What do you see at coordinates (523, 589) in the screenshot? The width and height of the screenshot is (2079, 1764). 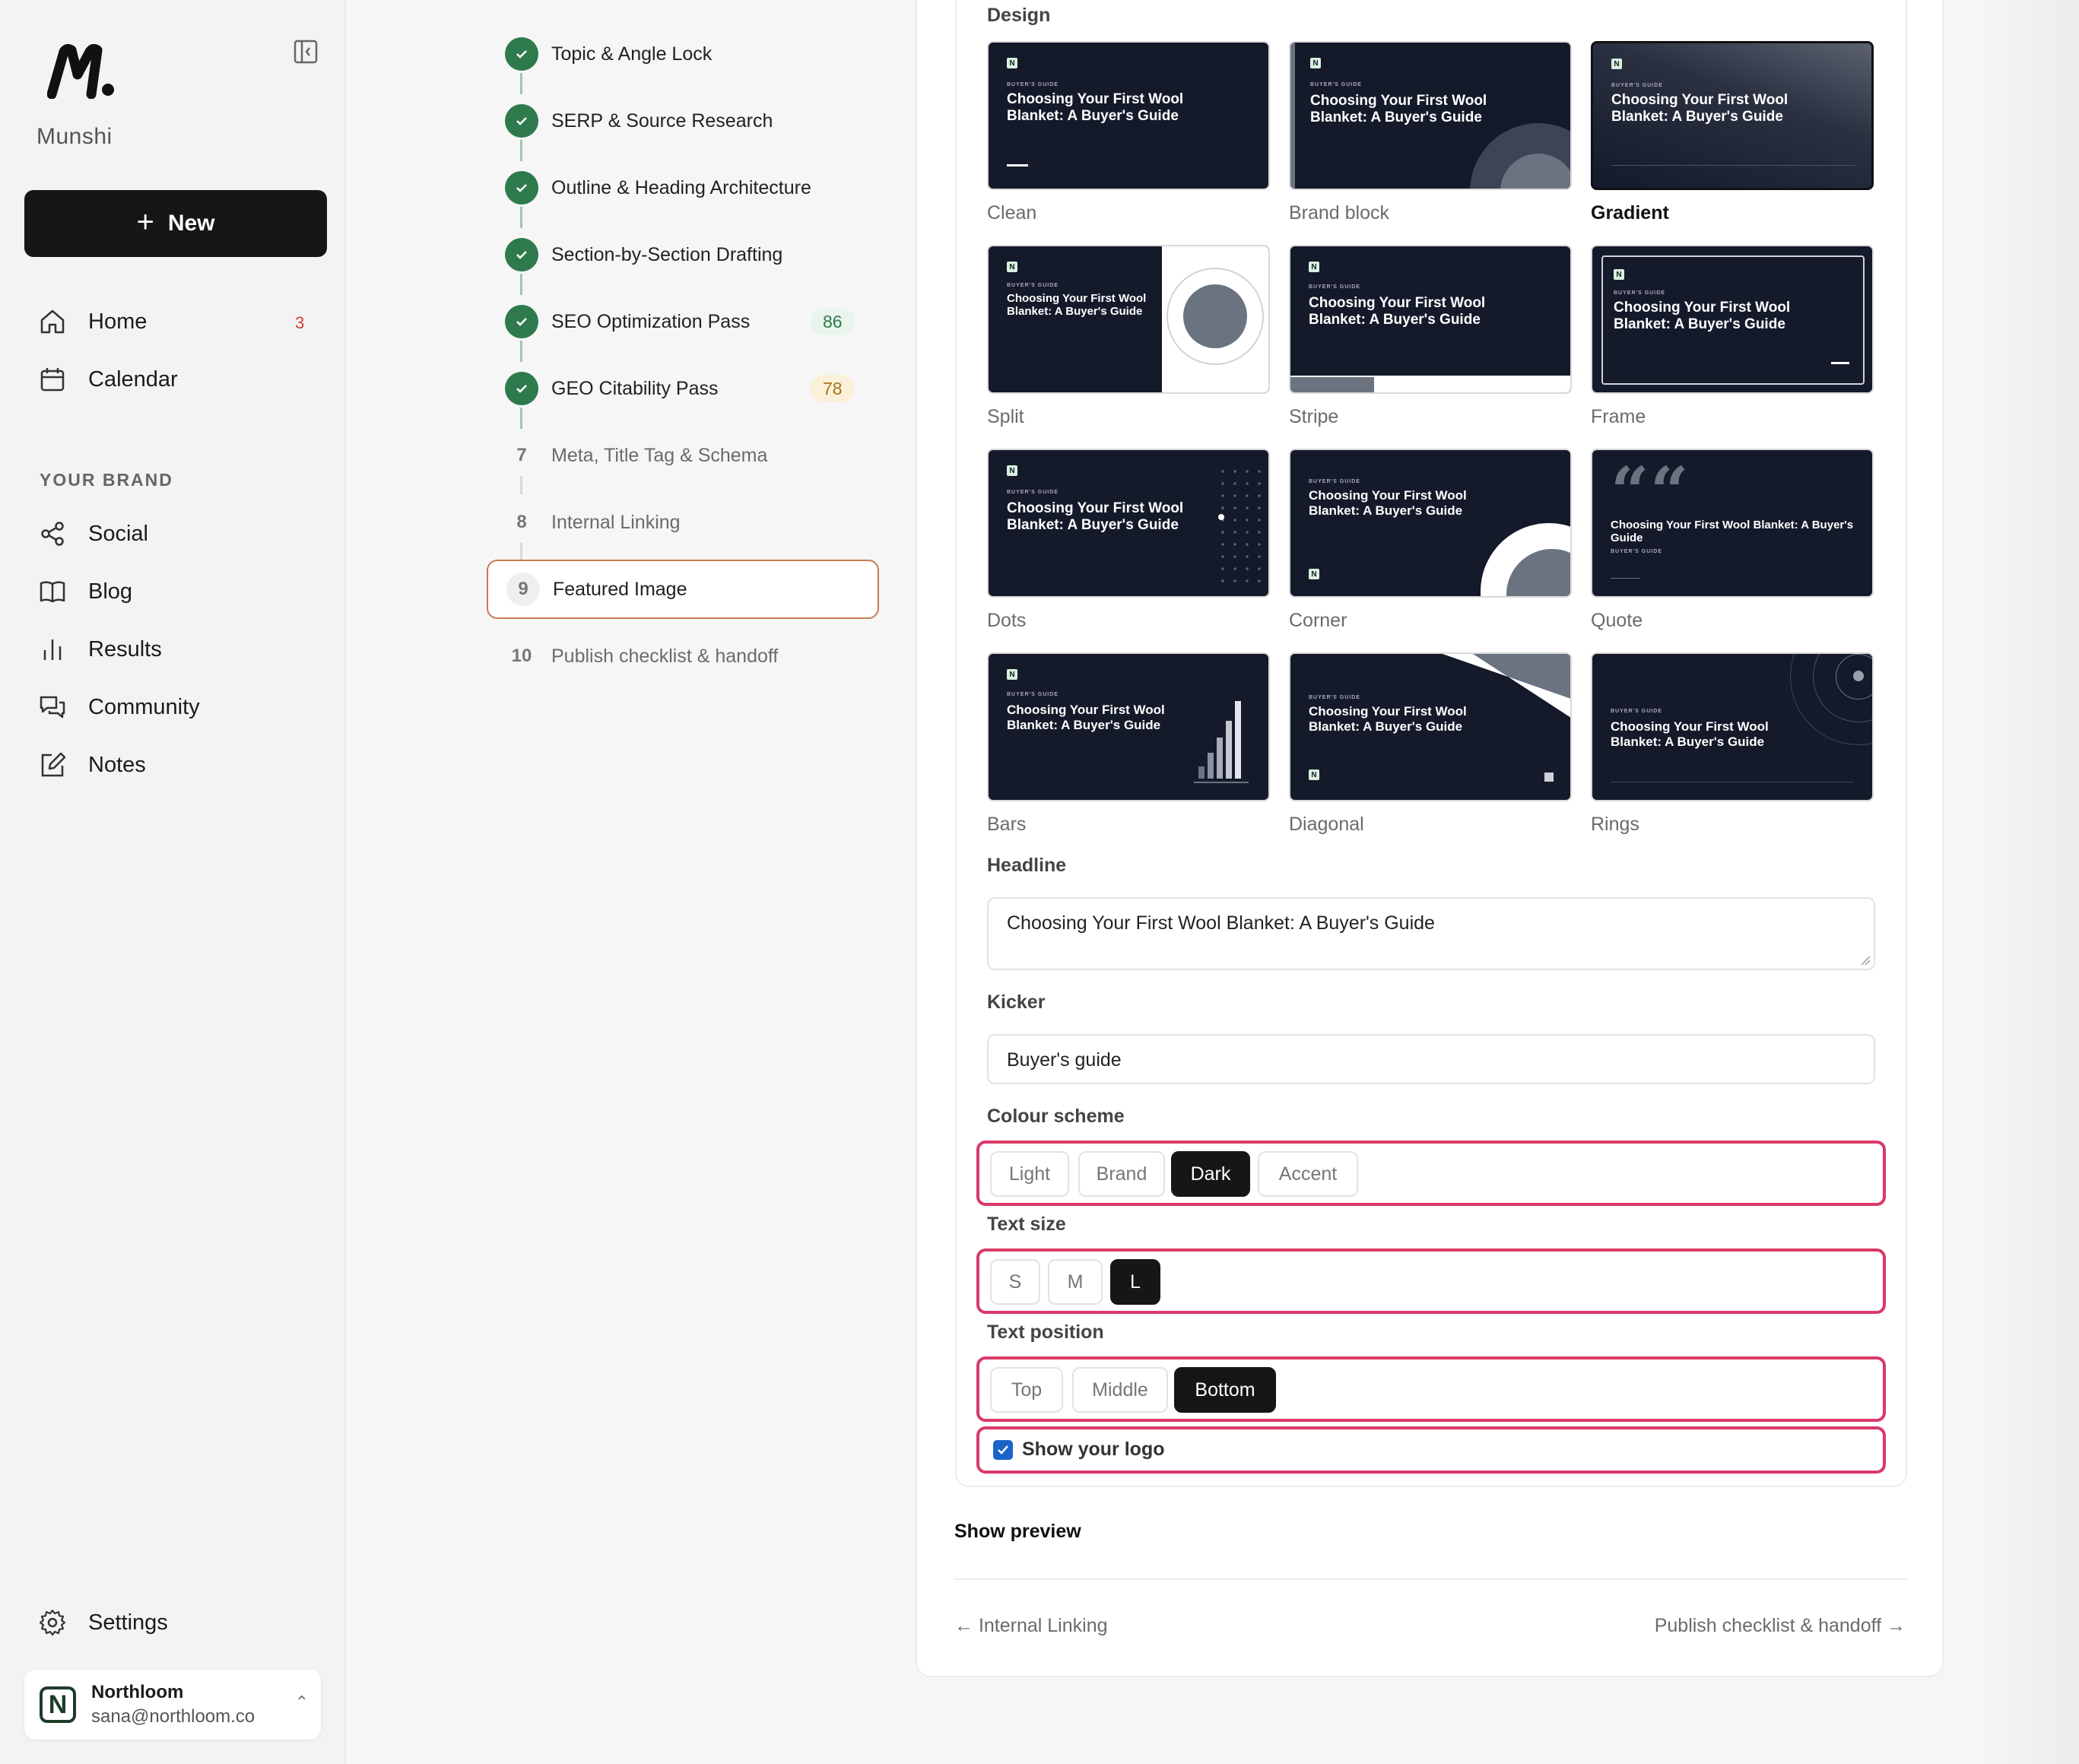 I see `step-number: 9` at bounding box center [523, 589].